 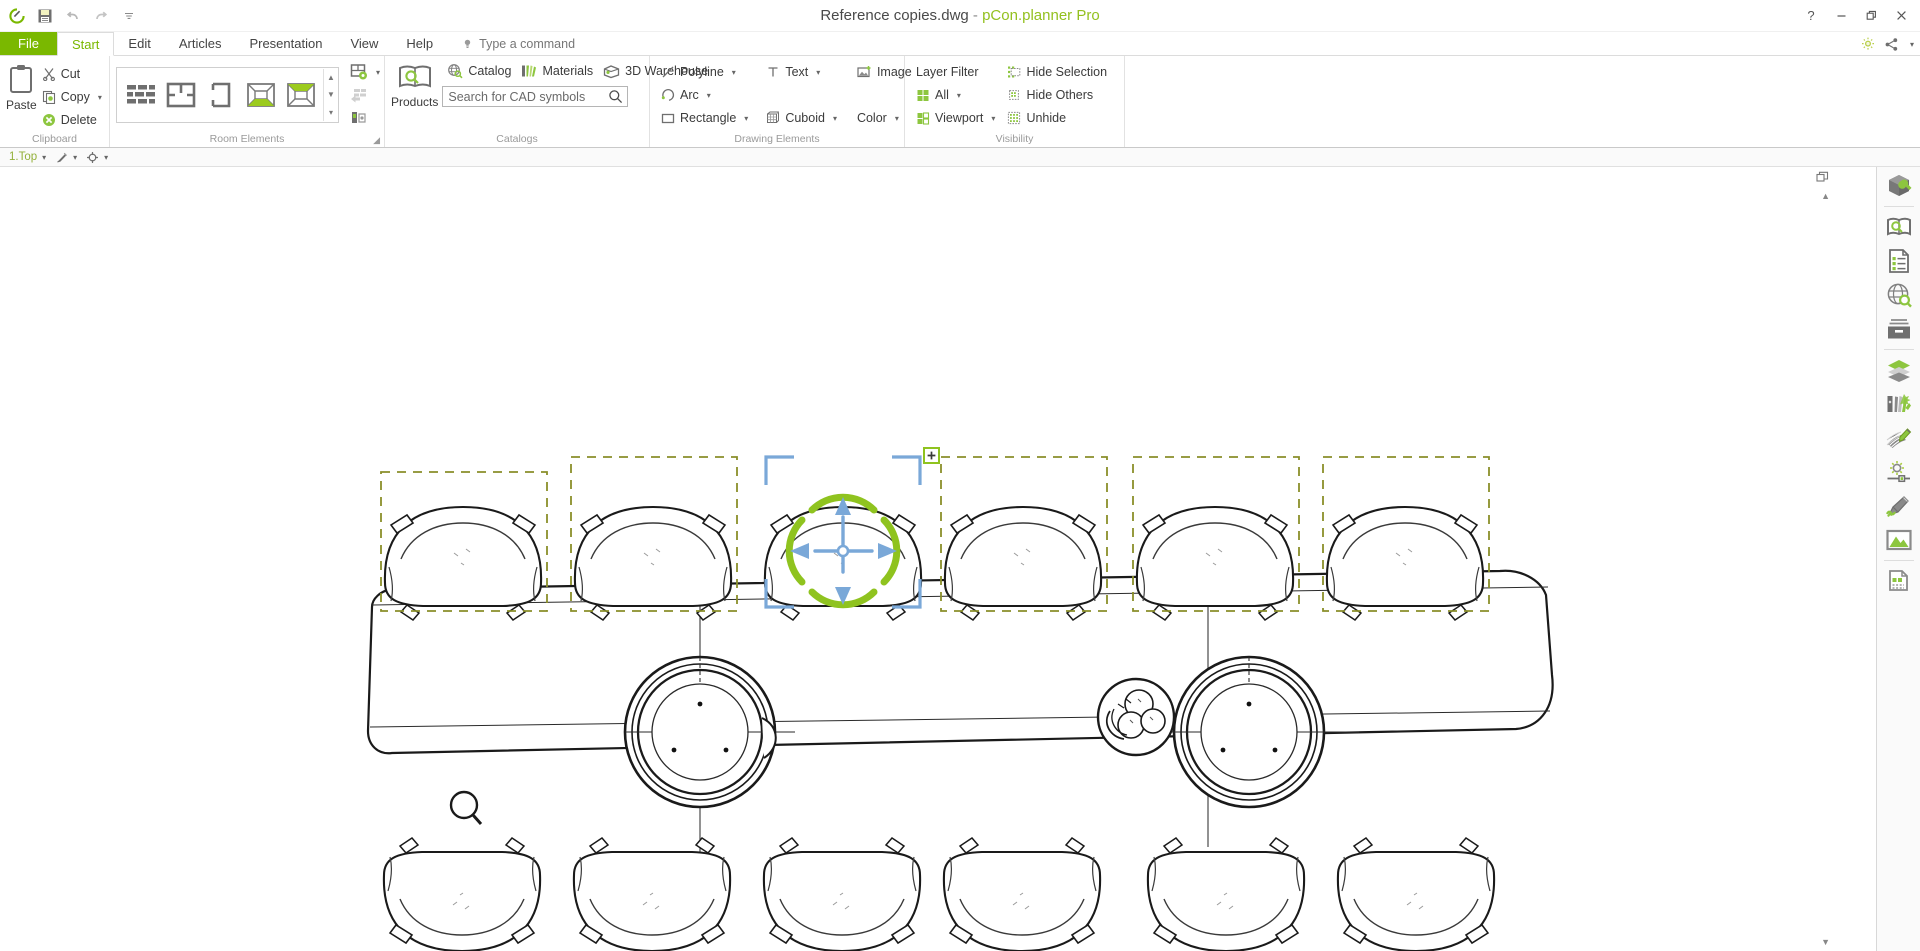 What do you see at coordinates (835, 118) in the screenshot?
I see `cuboid-caret-icon: ▾` at bounding box center [835, 118].